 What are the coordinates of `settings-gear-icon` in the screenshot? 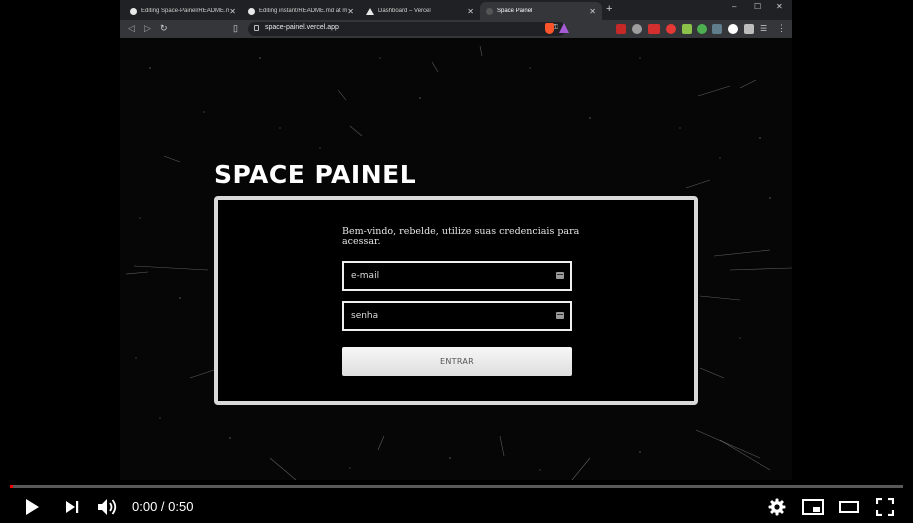 It's located at (777, 507).